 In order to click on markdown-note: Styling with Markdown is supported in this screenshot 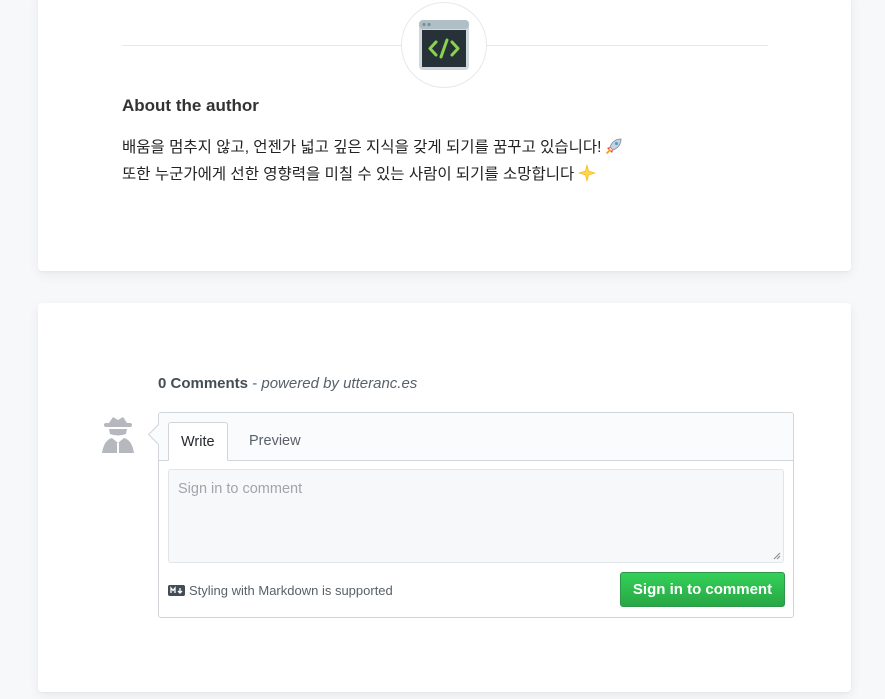, I will do `click(280, 590)`.